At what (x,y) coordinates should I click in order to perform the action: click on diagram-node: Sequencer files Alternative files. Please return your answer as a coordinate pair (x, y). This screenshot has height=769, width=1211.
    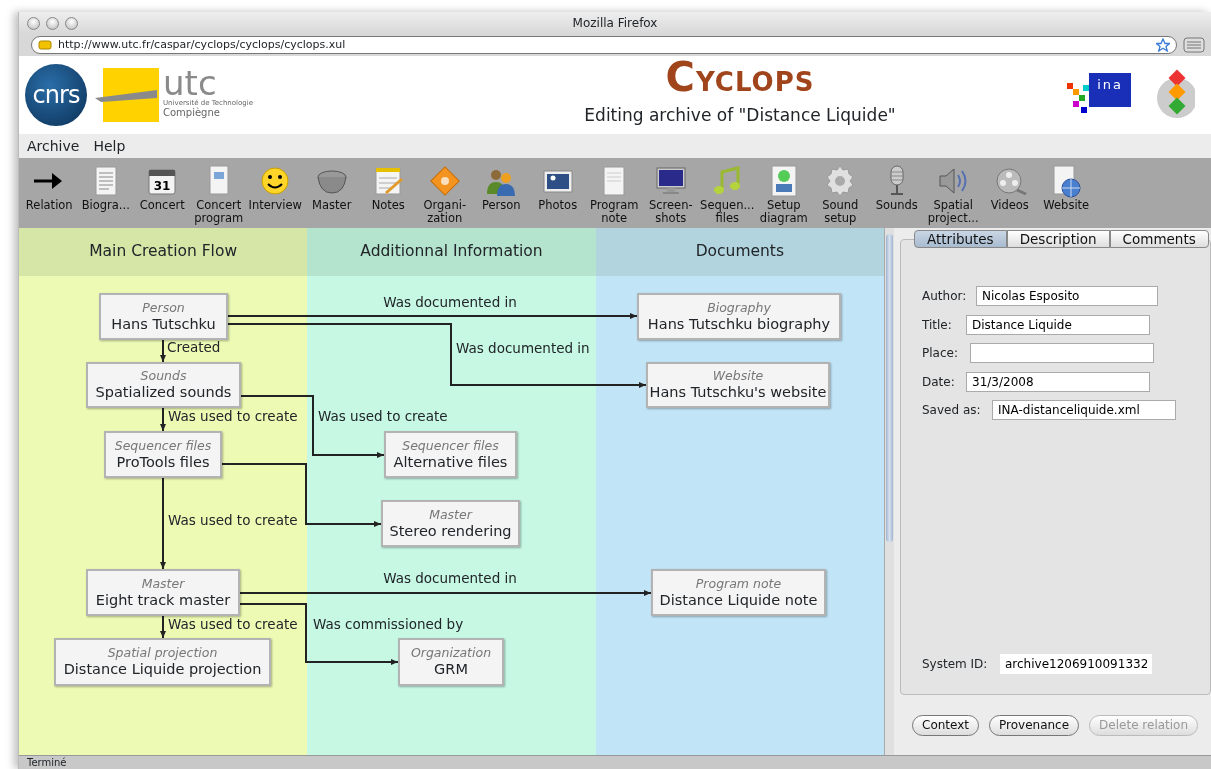
    Looking at the image, I should click on (450, 454).